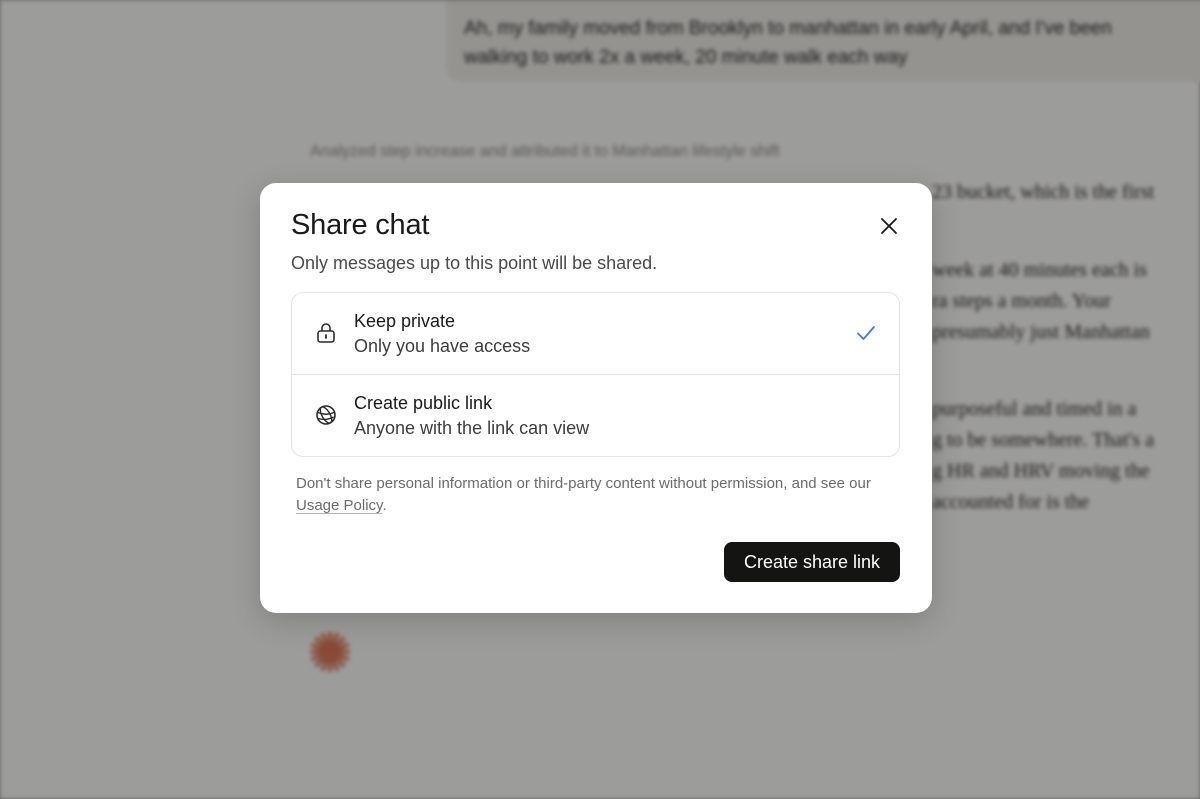  Describe the element at coordinates (472, 428) in the screenshot. I see `option-description: Anyone with the link can view` at that location.